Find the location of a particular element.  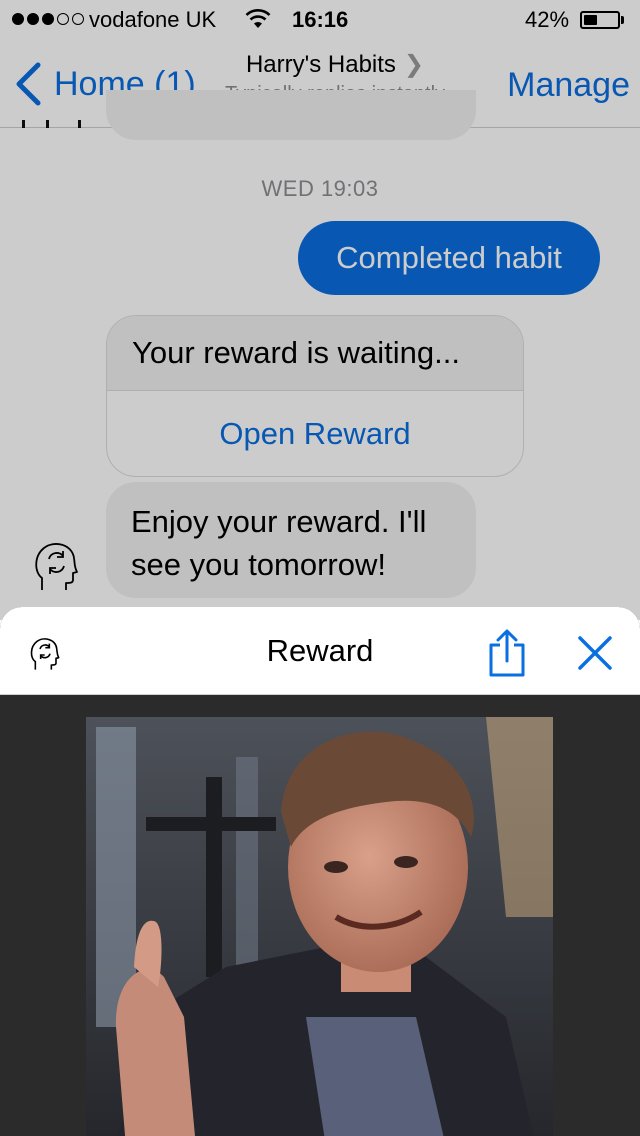

reward-sheet-title: Reward is located at coordinates (320, 650).